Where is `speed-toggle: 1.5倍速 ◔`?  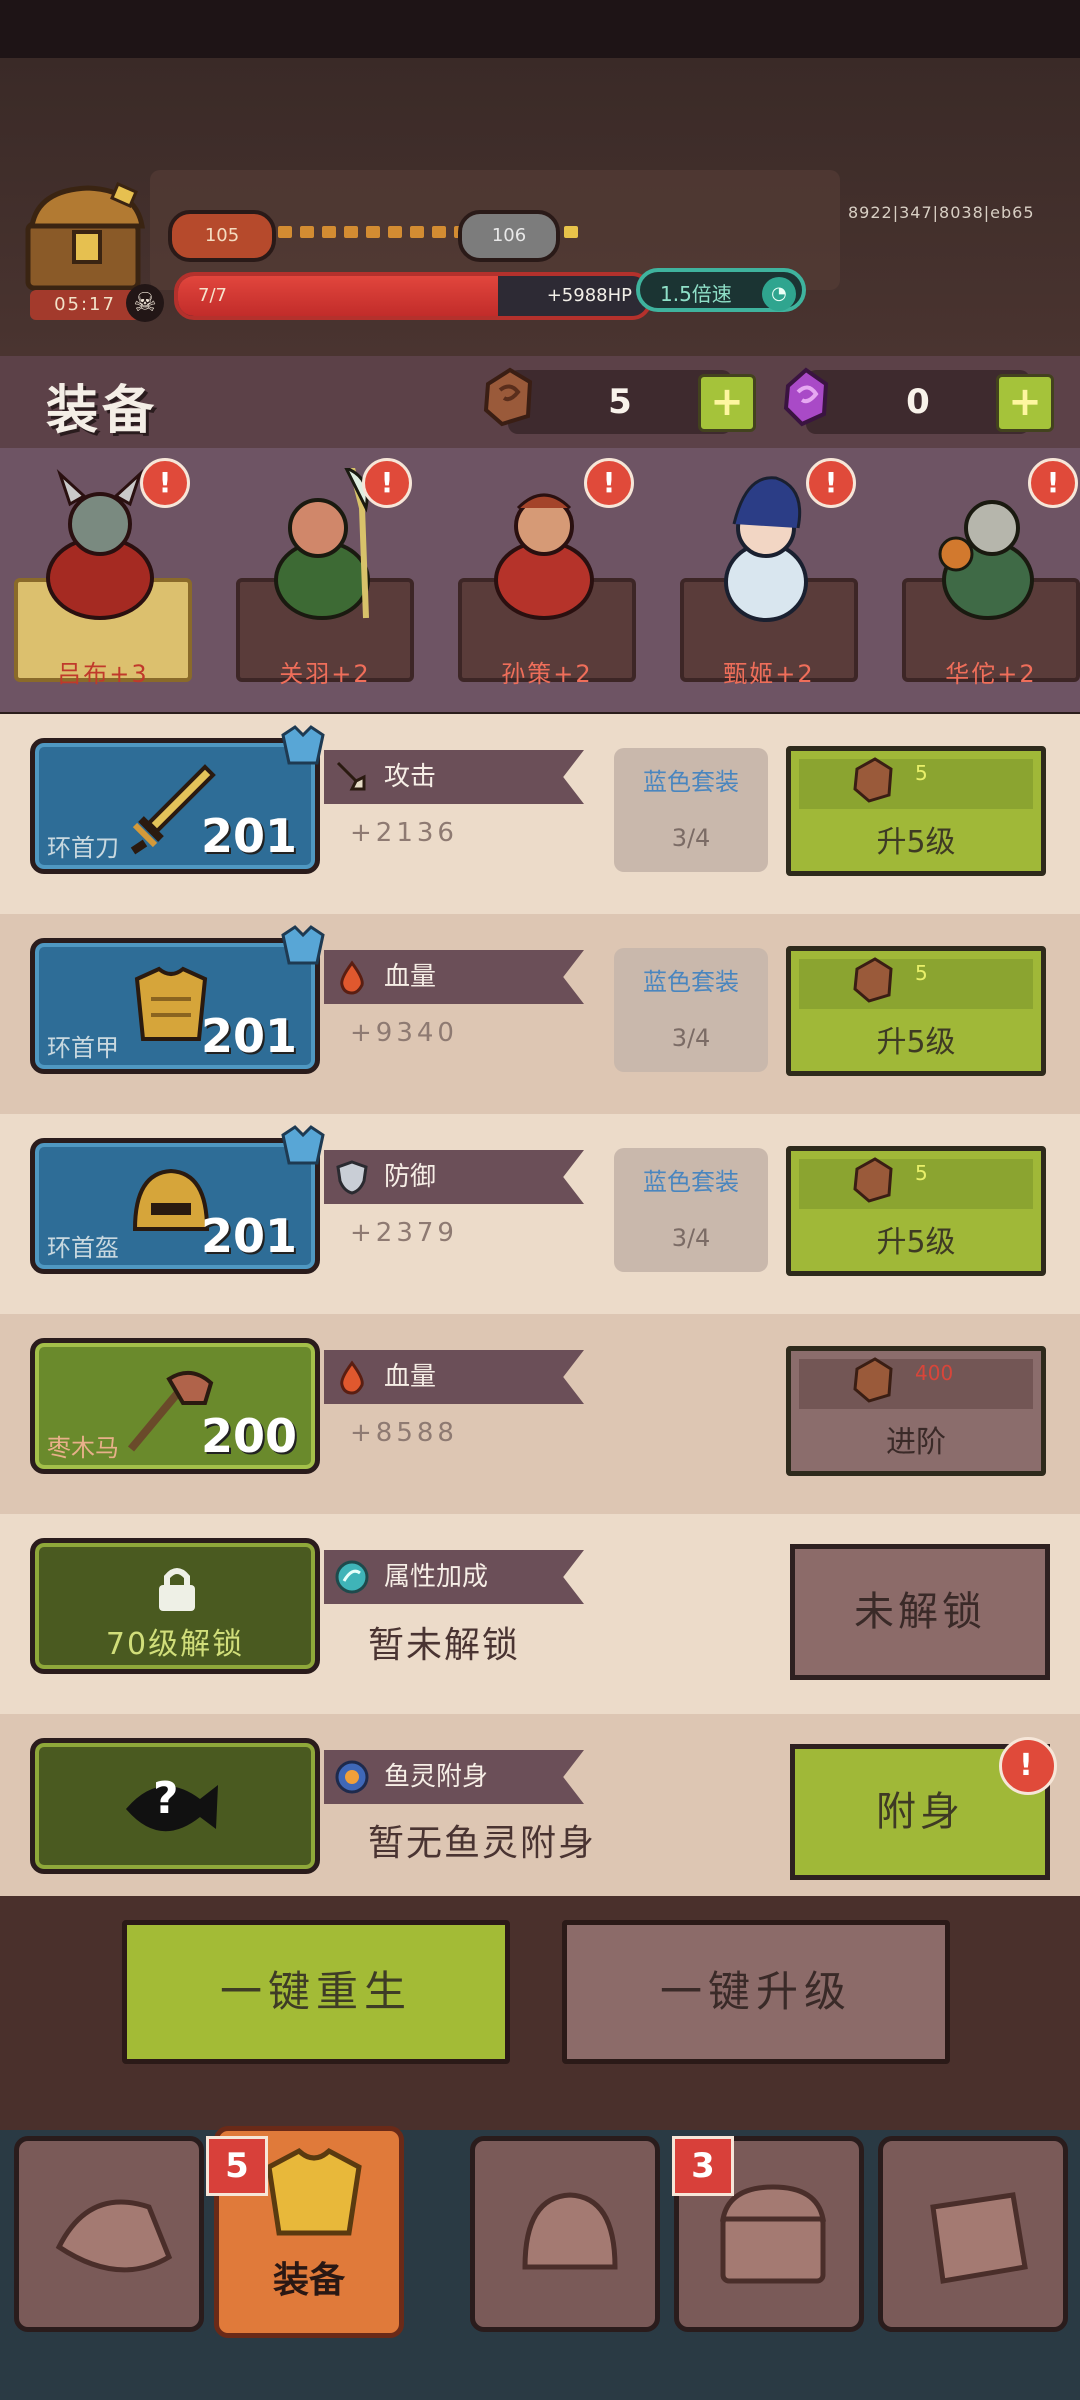
speed-toggle: 1.5倍速 ◔ is located at coordinates (721, 290).